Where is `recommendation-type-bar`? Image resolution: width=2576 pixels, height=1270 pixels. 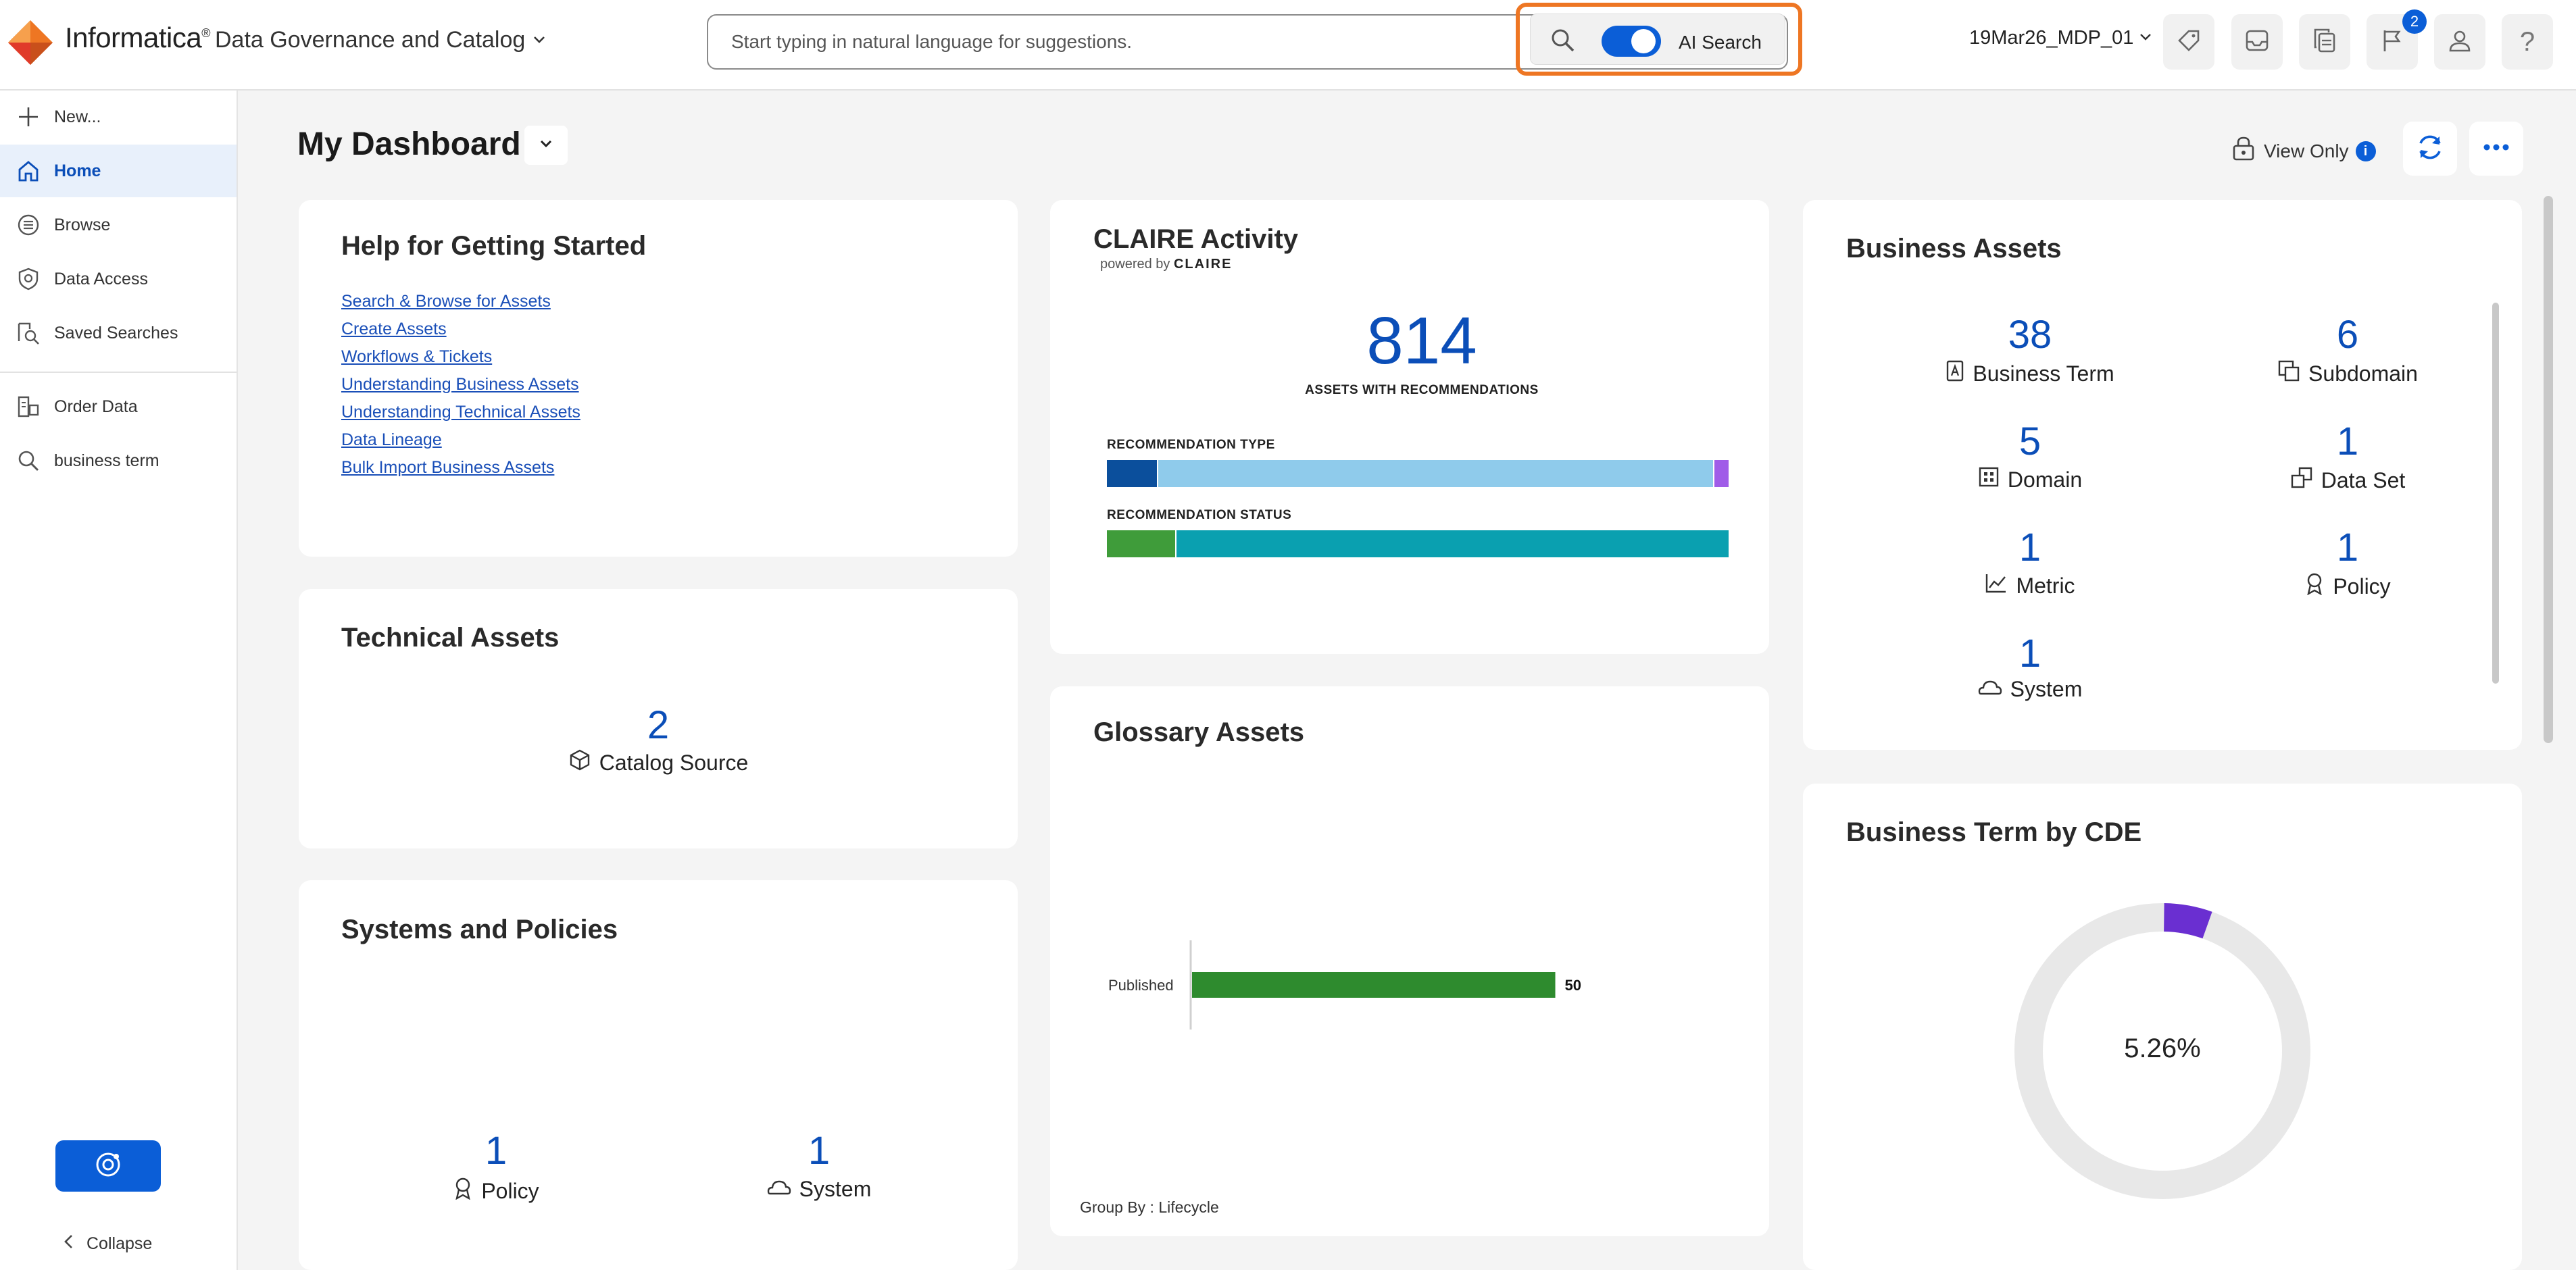 recommendation-type-bar is located at coordinates (1418, 473).